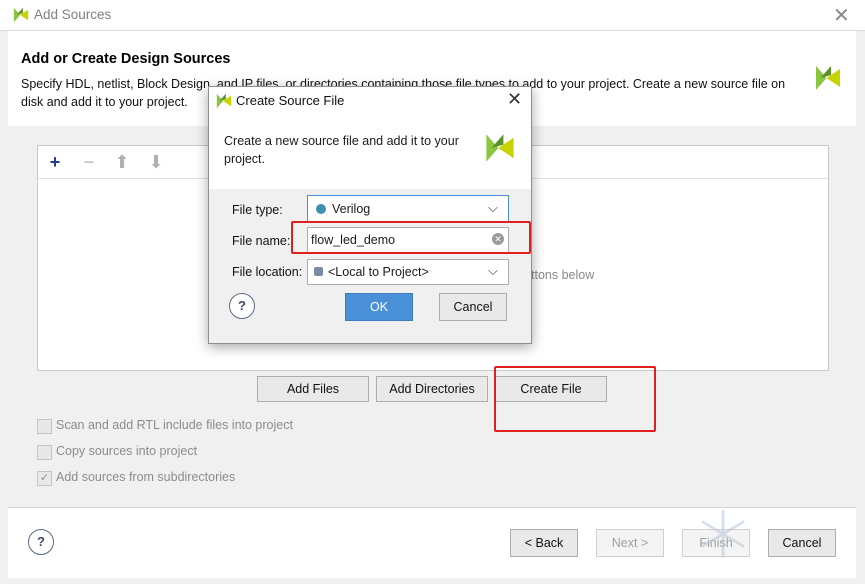  I want to click on verilog-dot-icon, so click(321, 209).